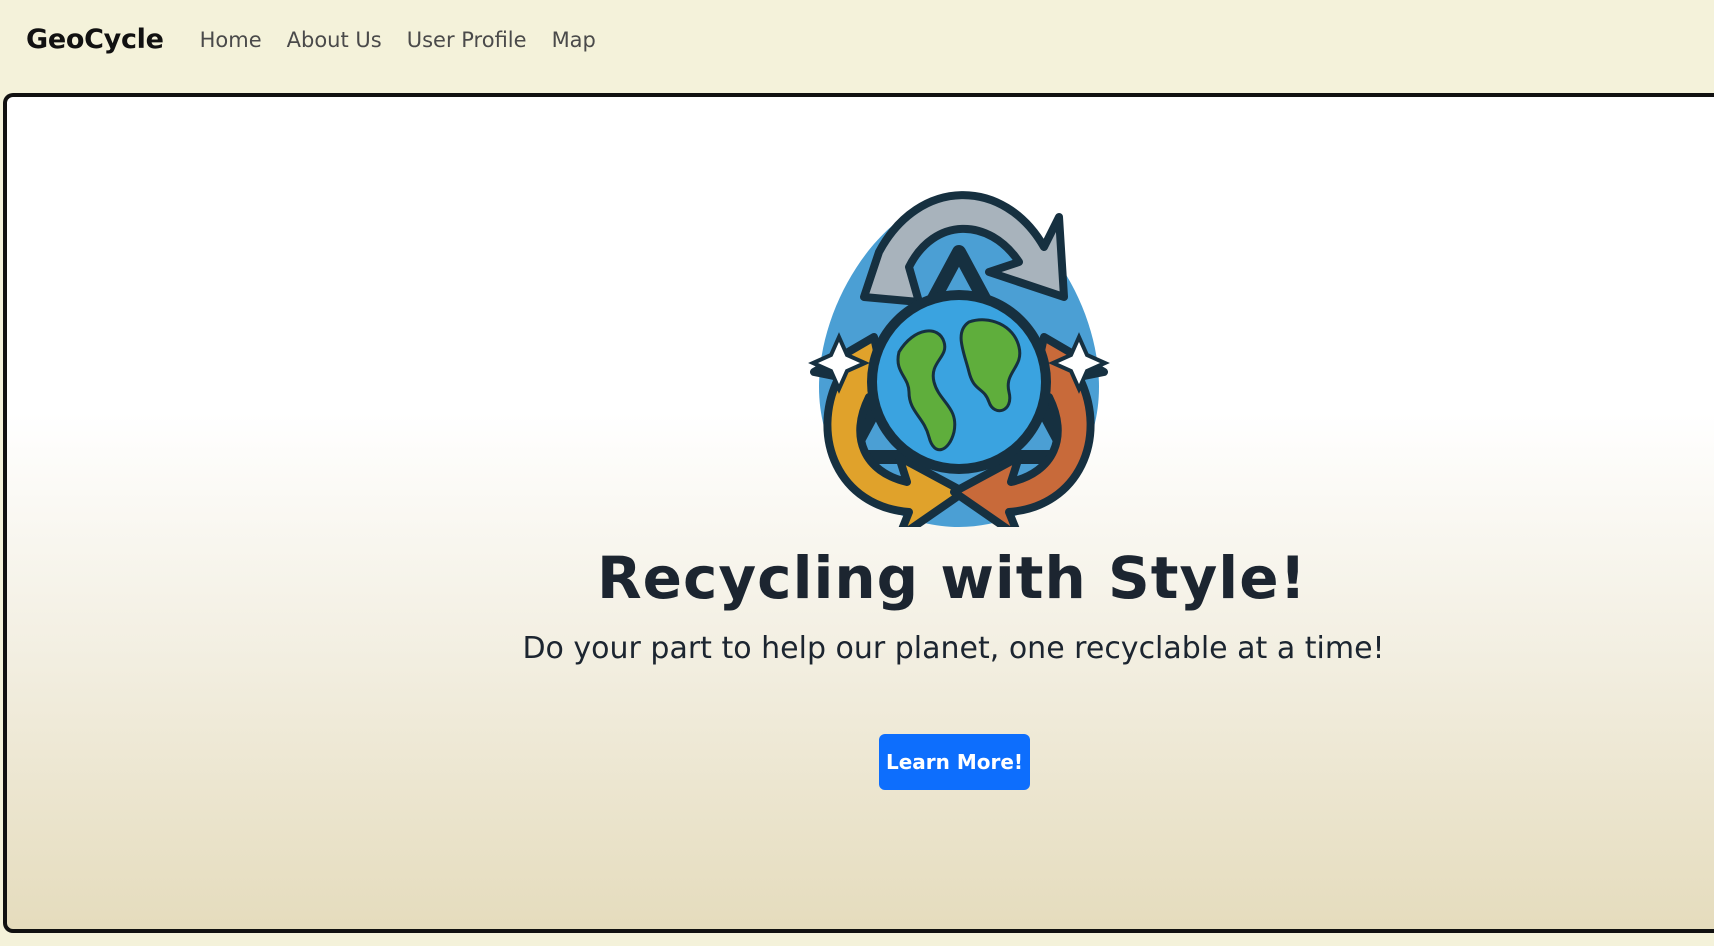 The height and width of the screenshot is (946, 1714). What do you see at coordinates (574, 40) in the screenshot?
I see `nav-link-map: Map` at bounding box center [574, 40].